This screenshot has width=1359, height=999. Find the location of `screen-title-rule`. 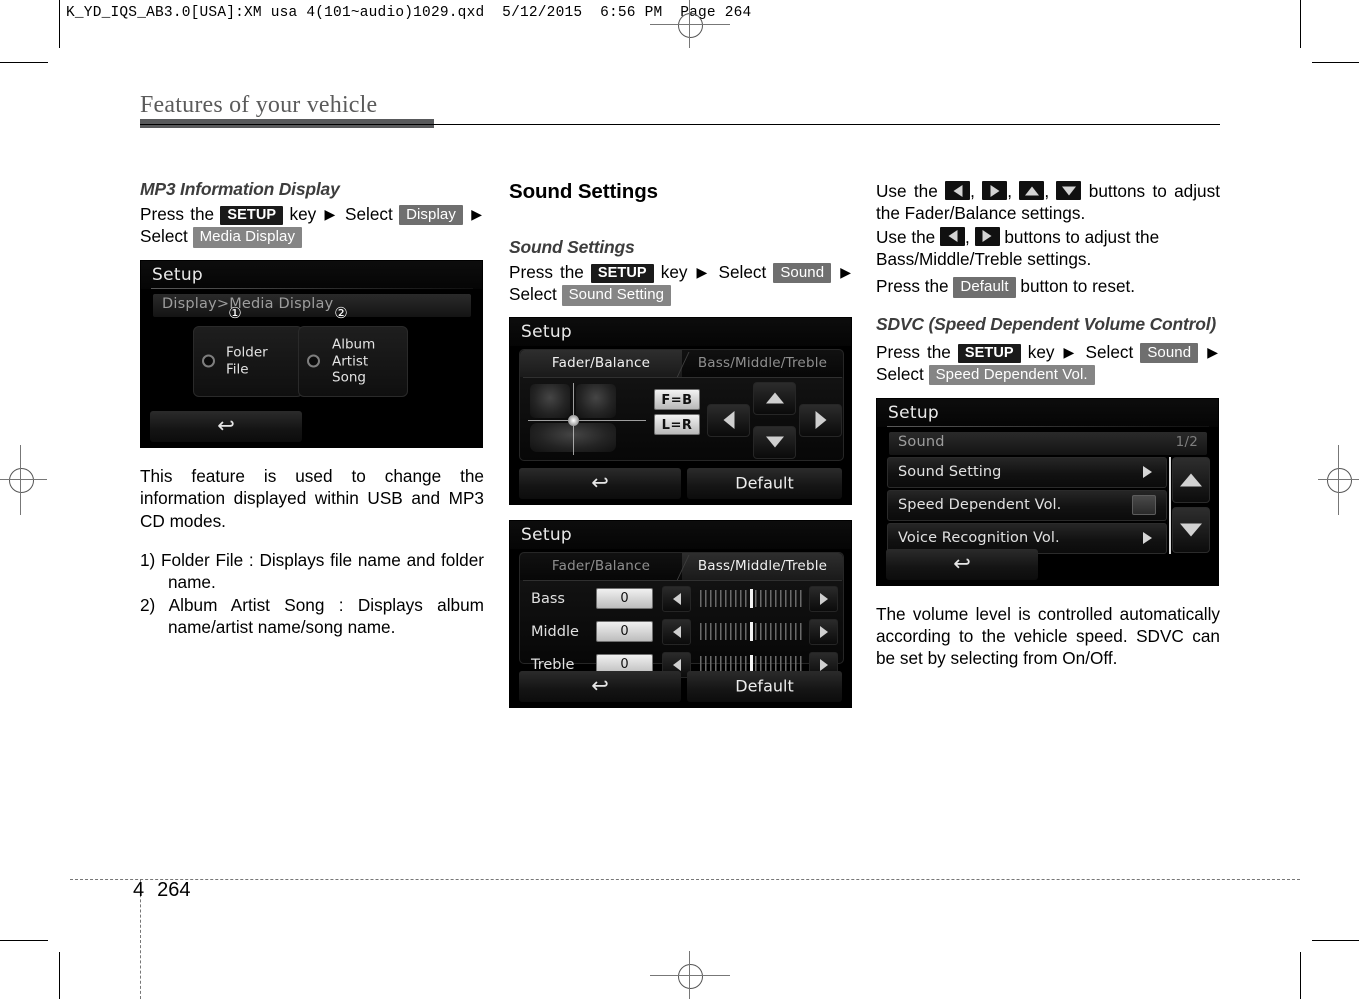

screen-title-rule is located at coordinates (1048, 426).